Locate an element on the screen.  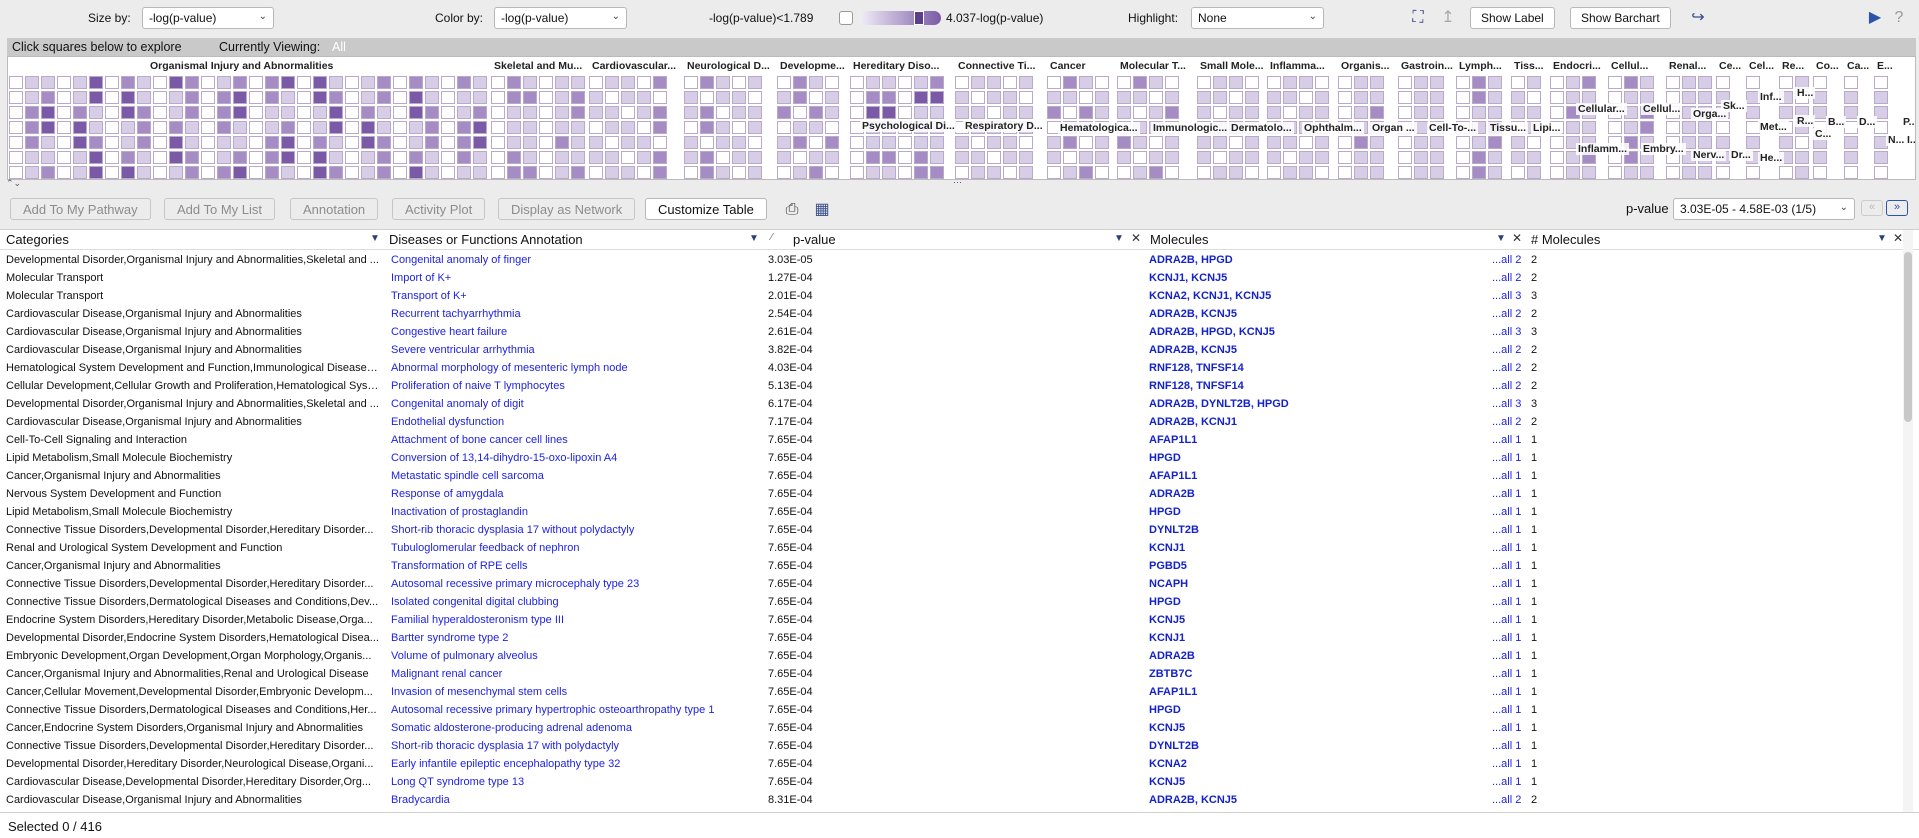
treemap-group: Organismal Injury and Abnormalities is located at coordinates (249, 118).